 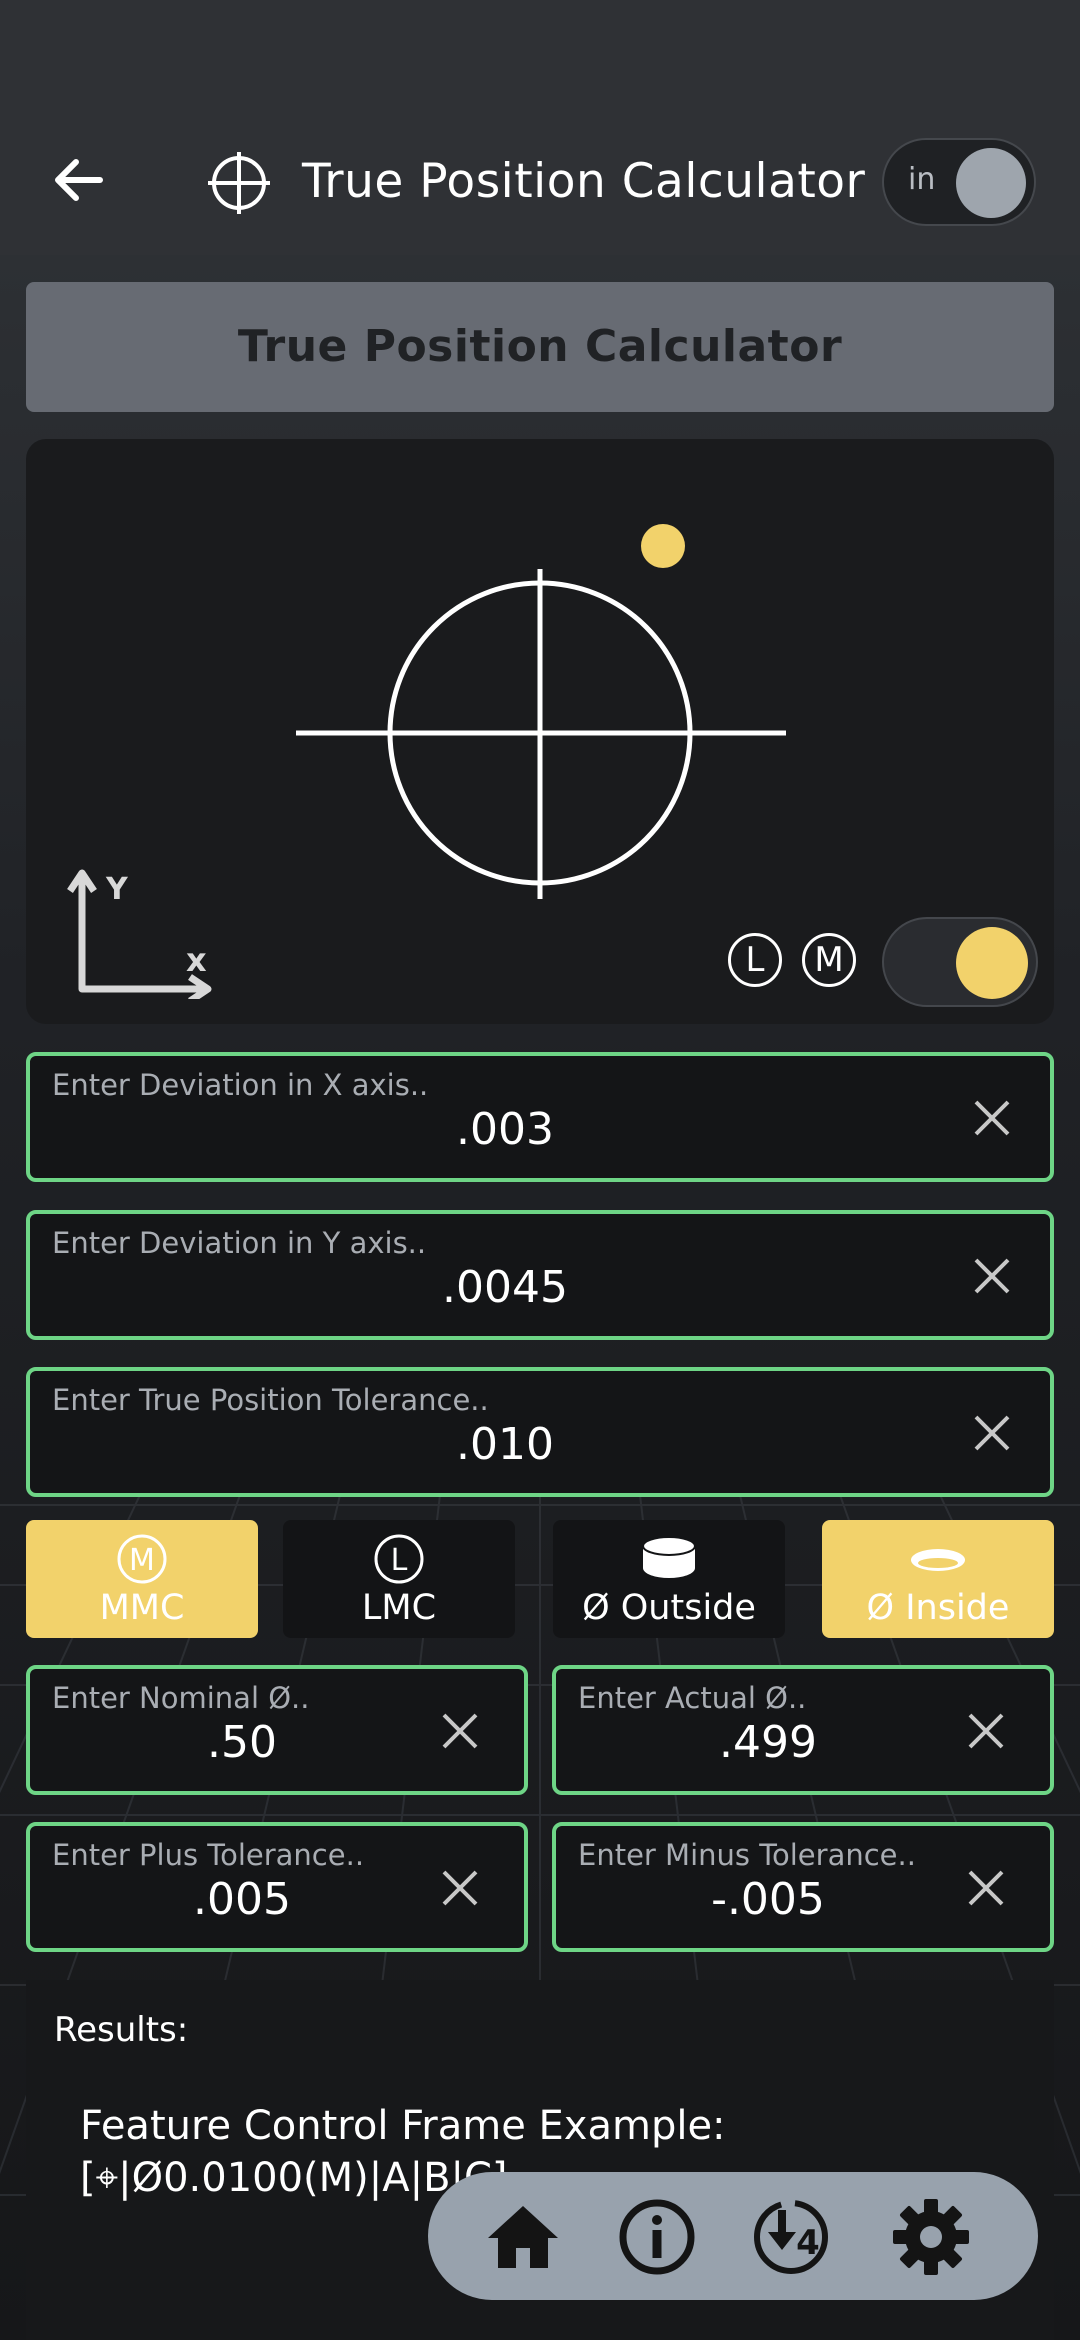 What do you see at coordinates (669, 1557) in the screenshot?
I see `solid-cylinder-icon` at bounding box center [669, 1557].